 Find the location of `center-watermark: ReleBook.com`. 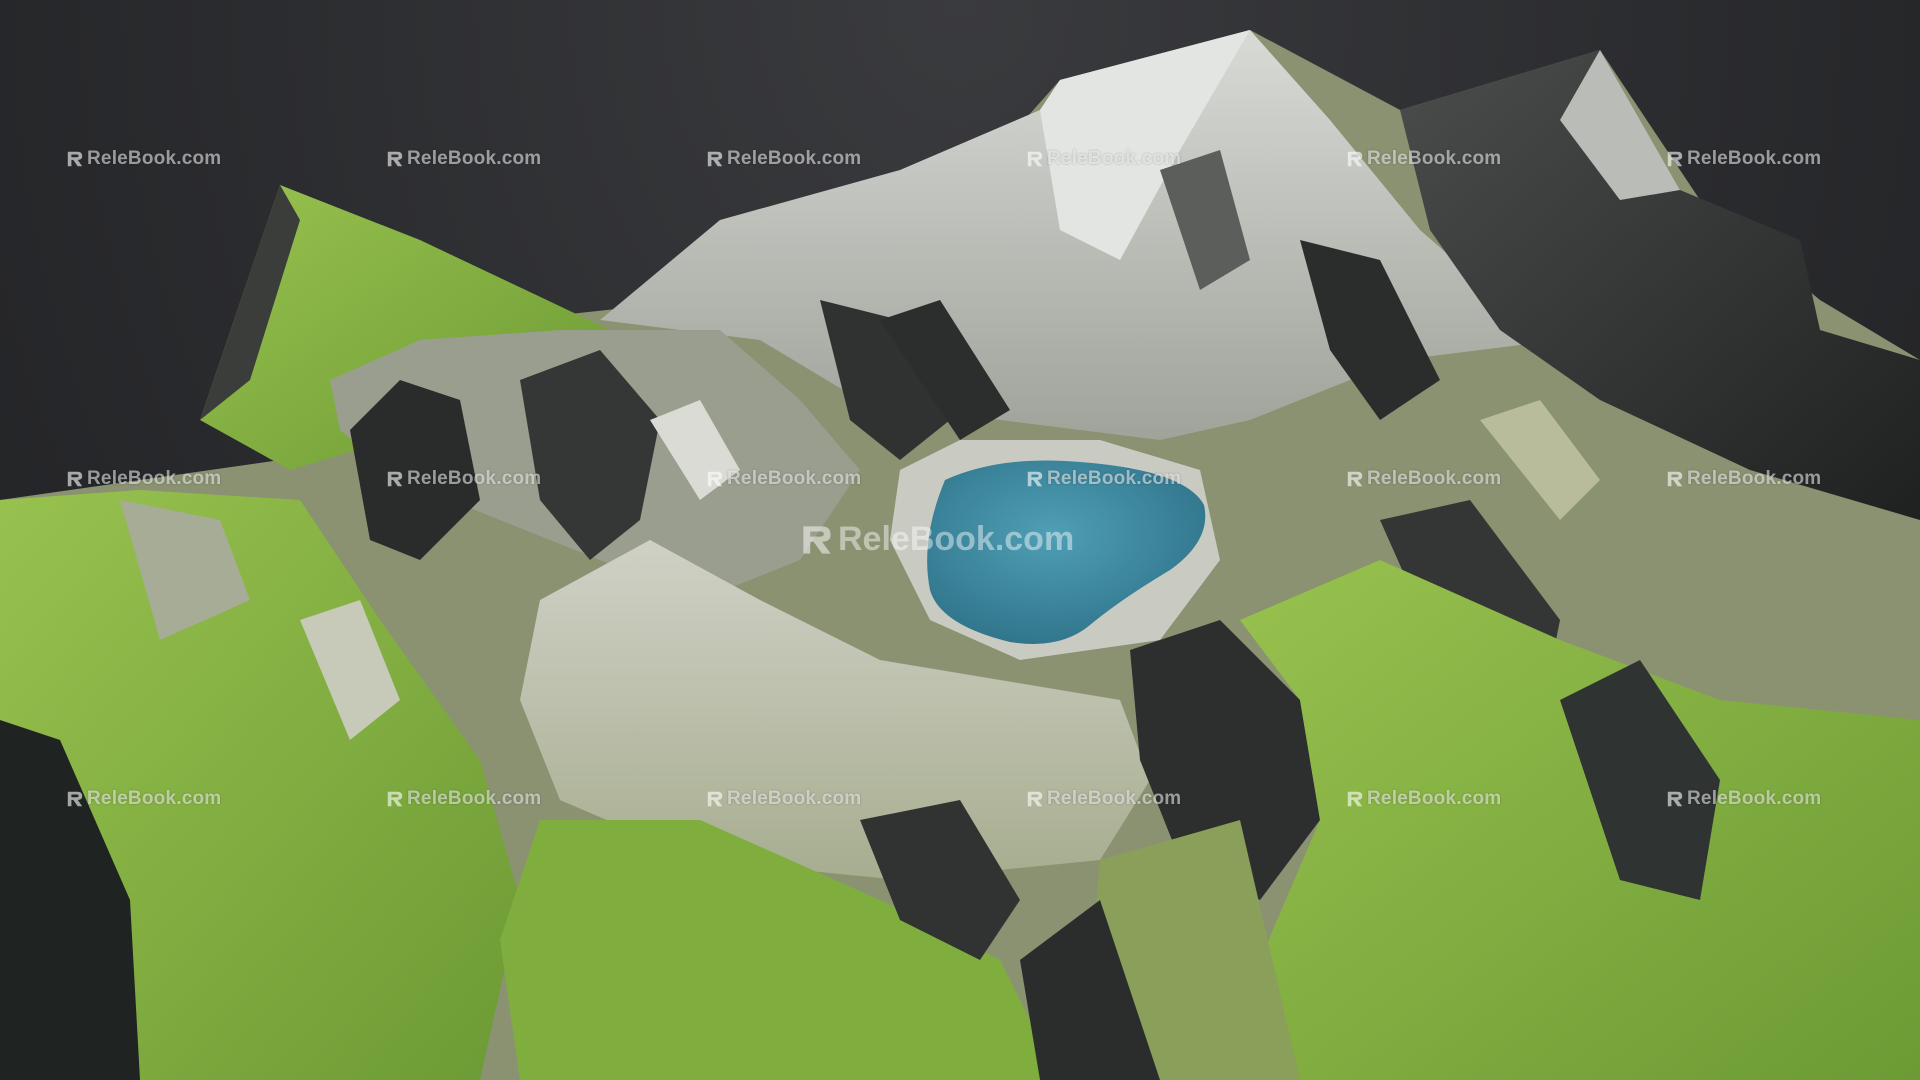

center-watermark: ReleBook.com is located at coordinates (937, 539).